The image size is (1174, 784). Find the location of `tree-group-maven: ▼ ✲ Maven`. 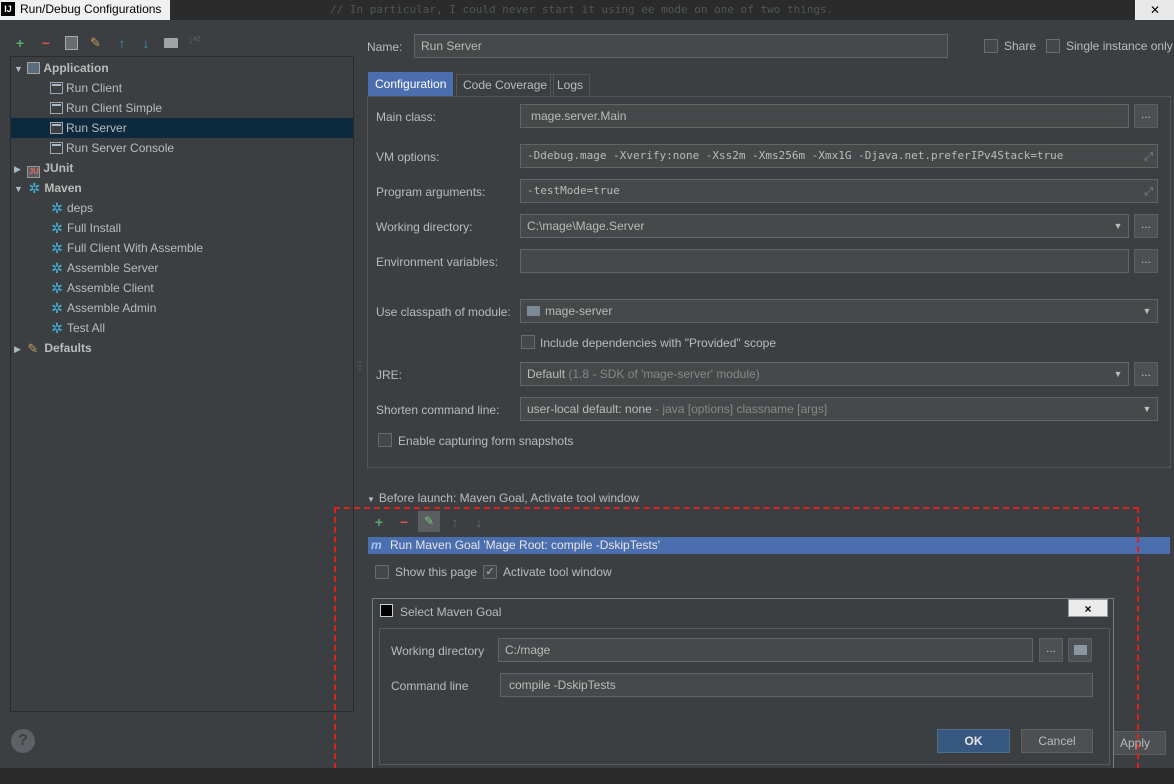

tree-group-maven: ▼ ✲ Maven is located at coordinates (182, 188).